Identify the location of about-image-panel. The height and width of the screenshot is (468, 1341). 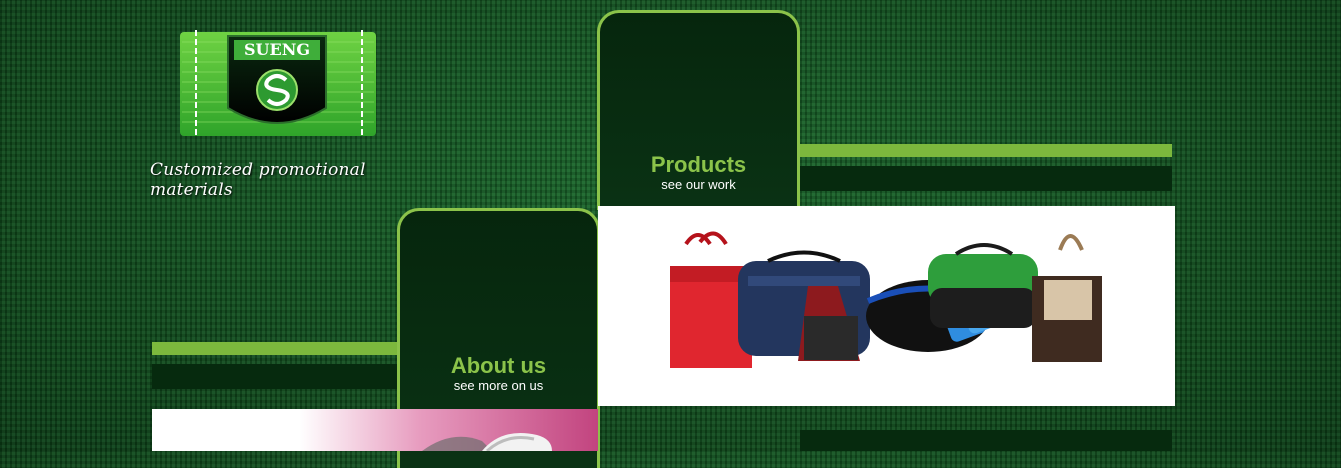
(375, 430).